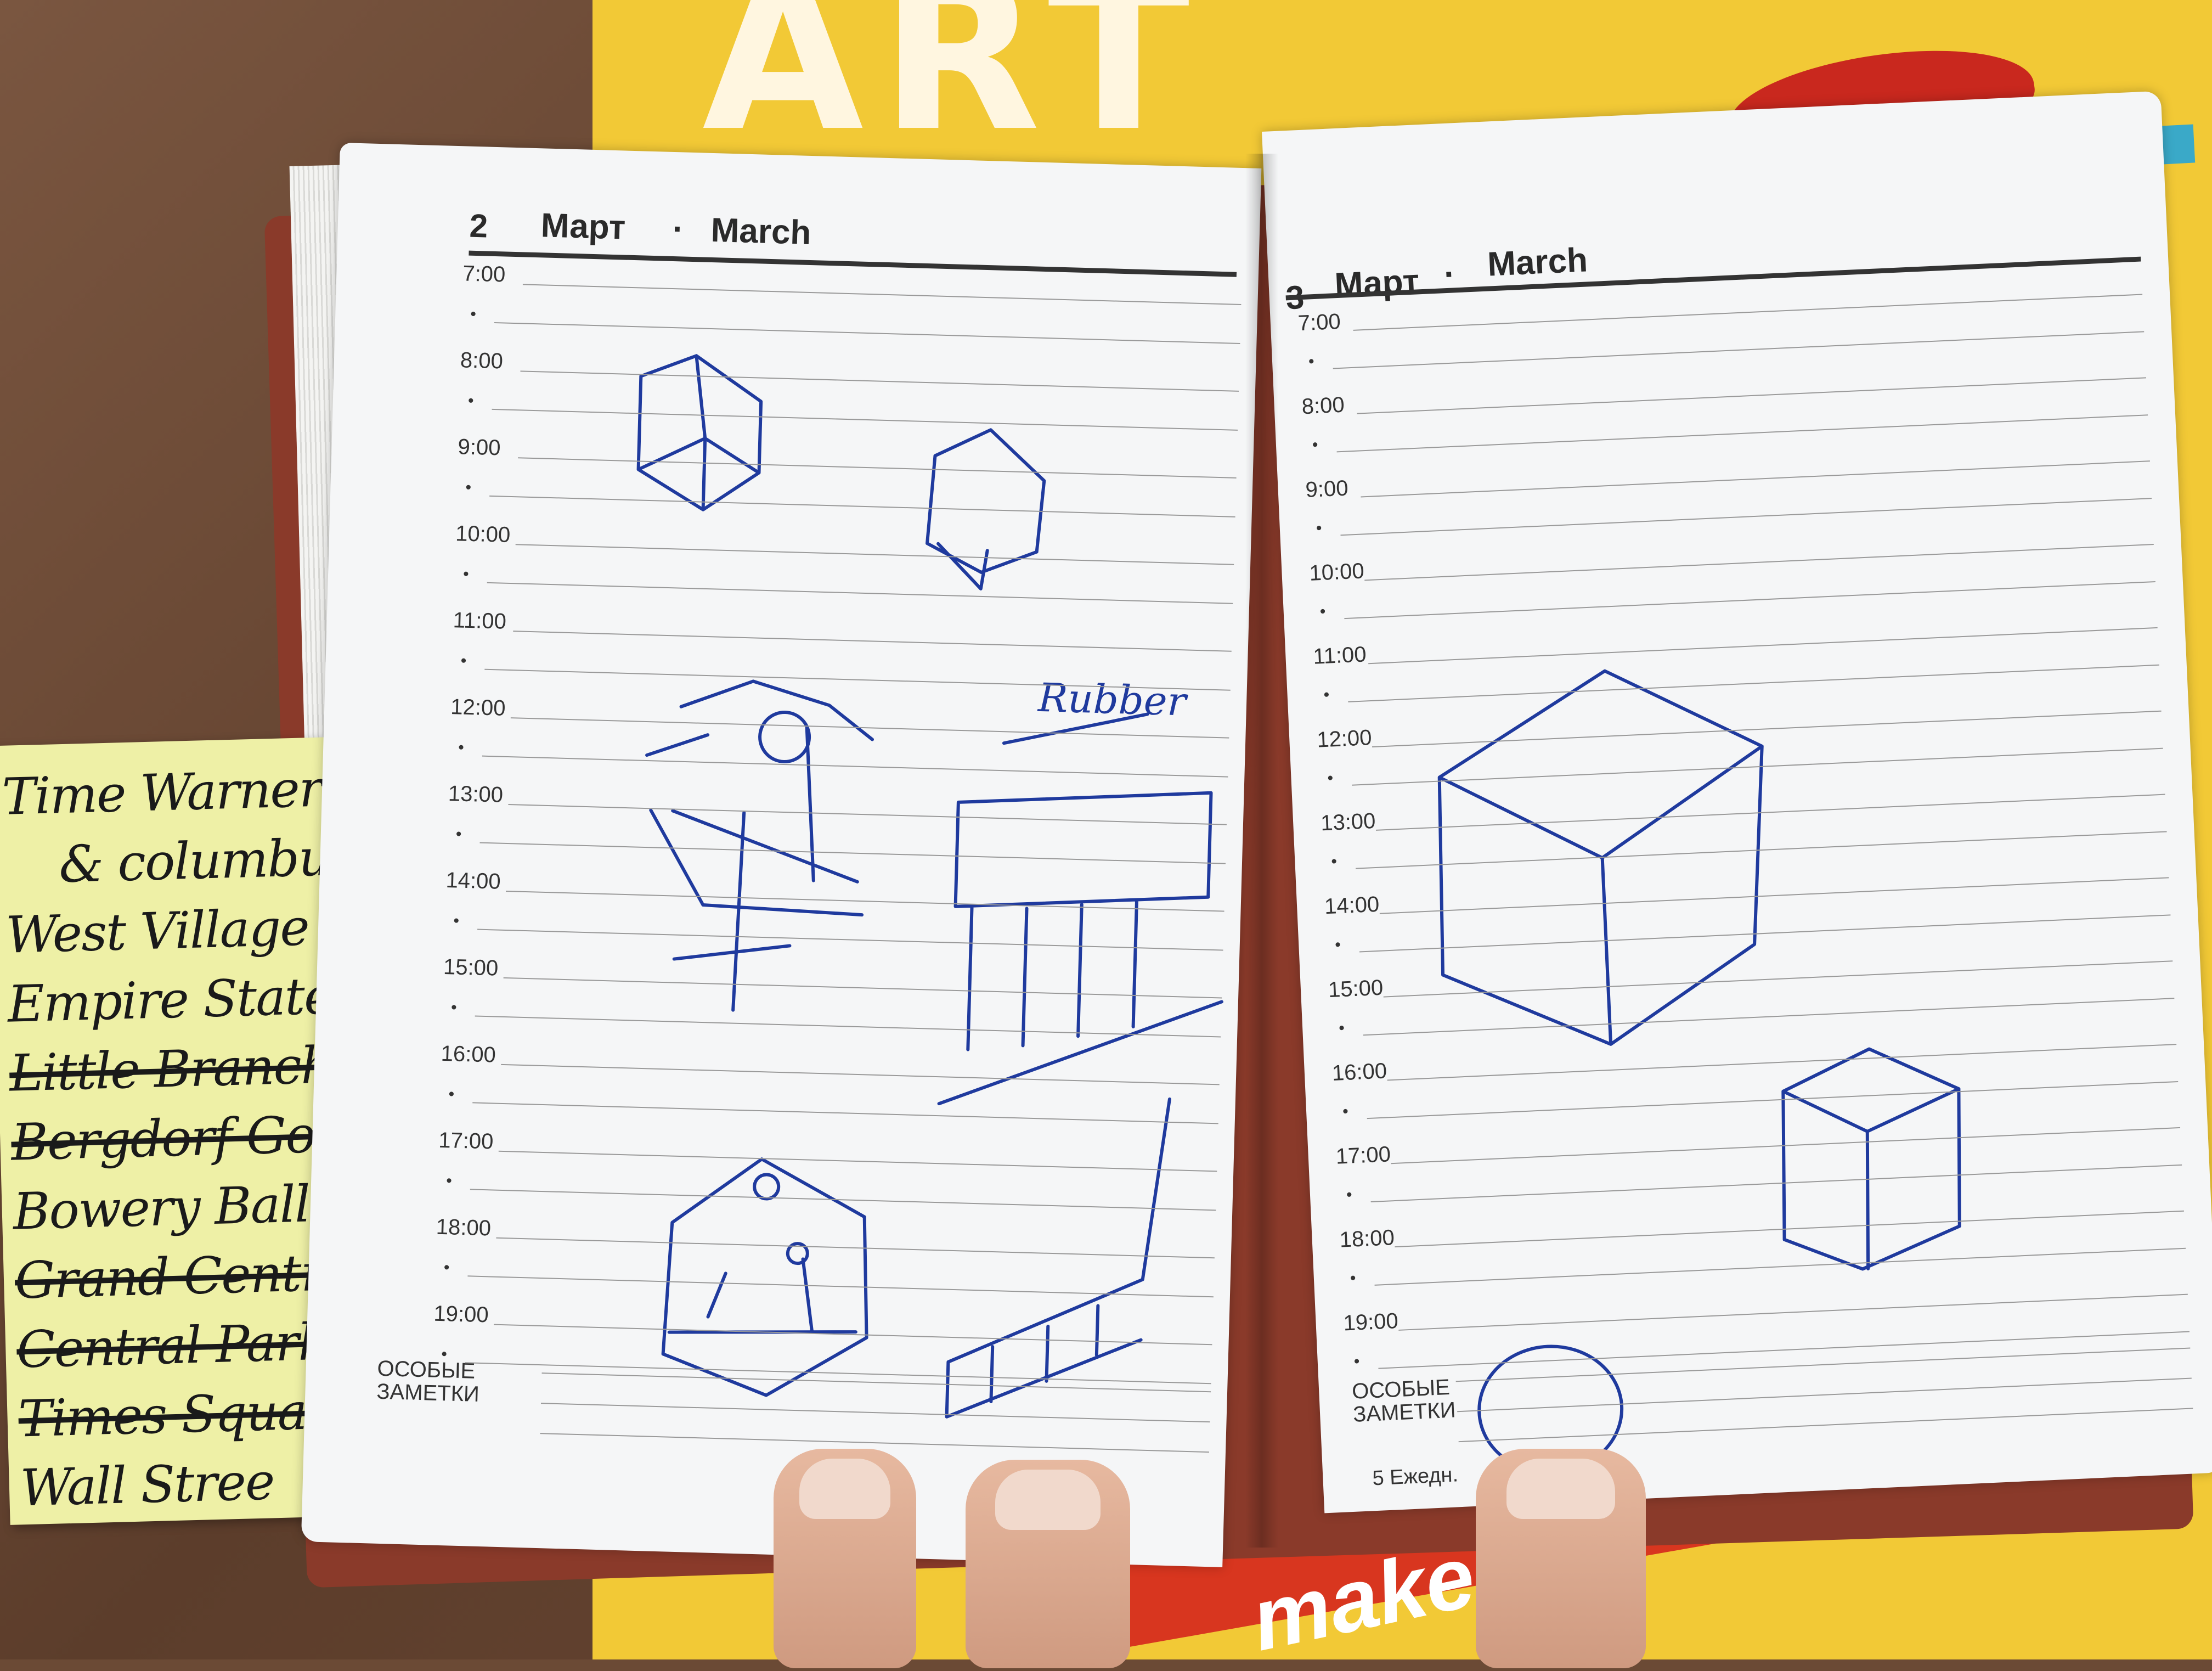 The width and height of the screenshot is (2212, 1671). What do you see at coordinates (147, 1485) in the screenshot?
I see `sticky-note-line: Wall Stree` at bounding box center [147, 1485].